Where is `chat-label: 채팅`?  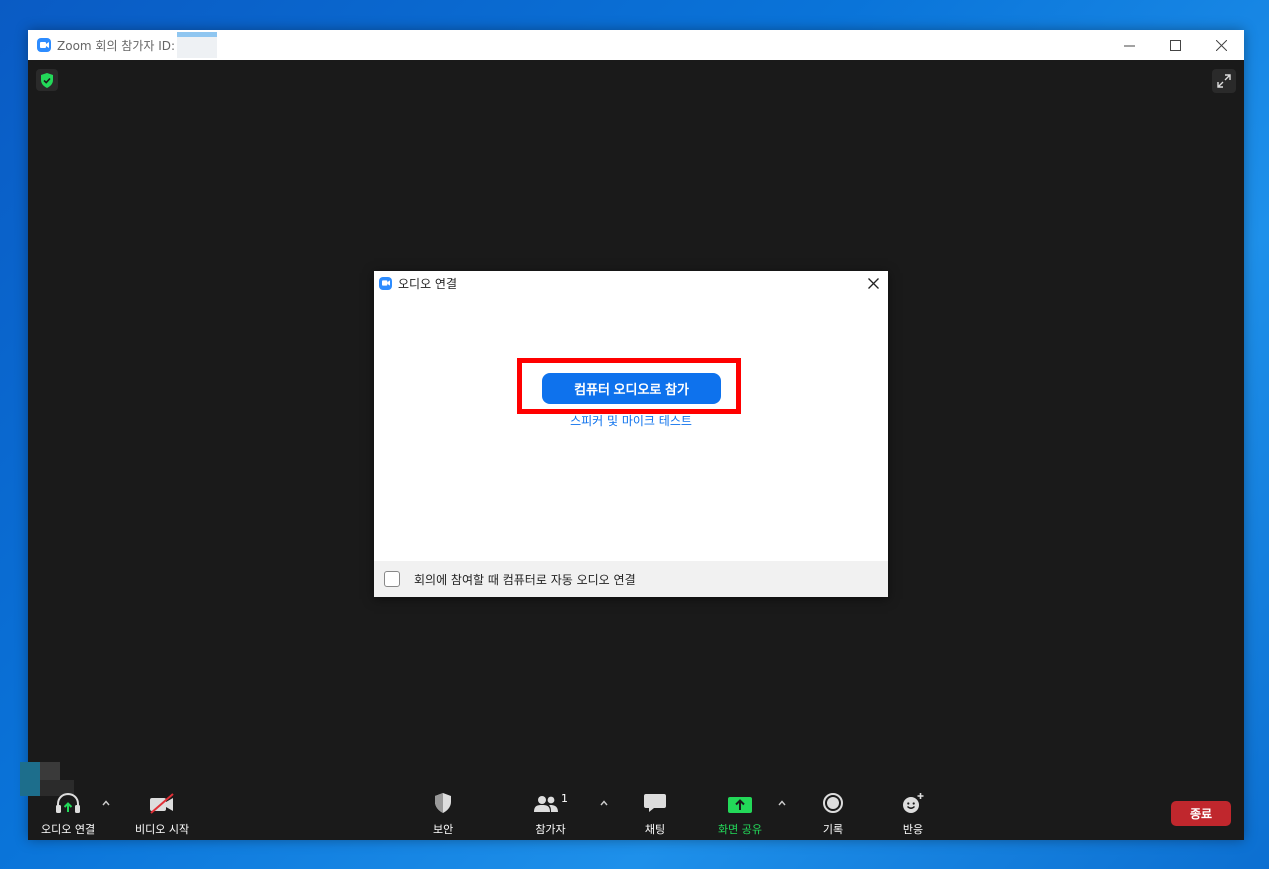
chat-label: 채팅 is located at coordinates (655, 829).